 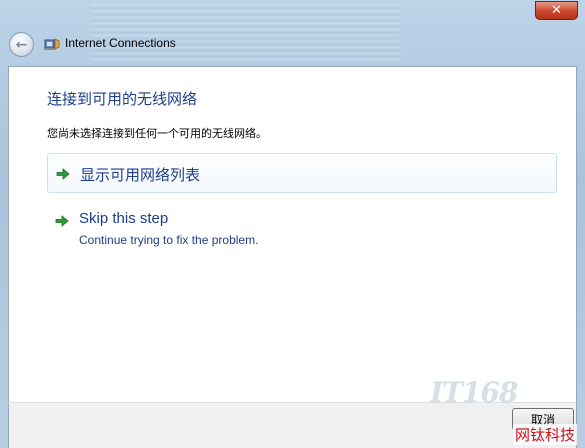 I want to click on window-title: Internet Connections, so click(x=120, y=43).